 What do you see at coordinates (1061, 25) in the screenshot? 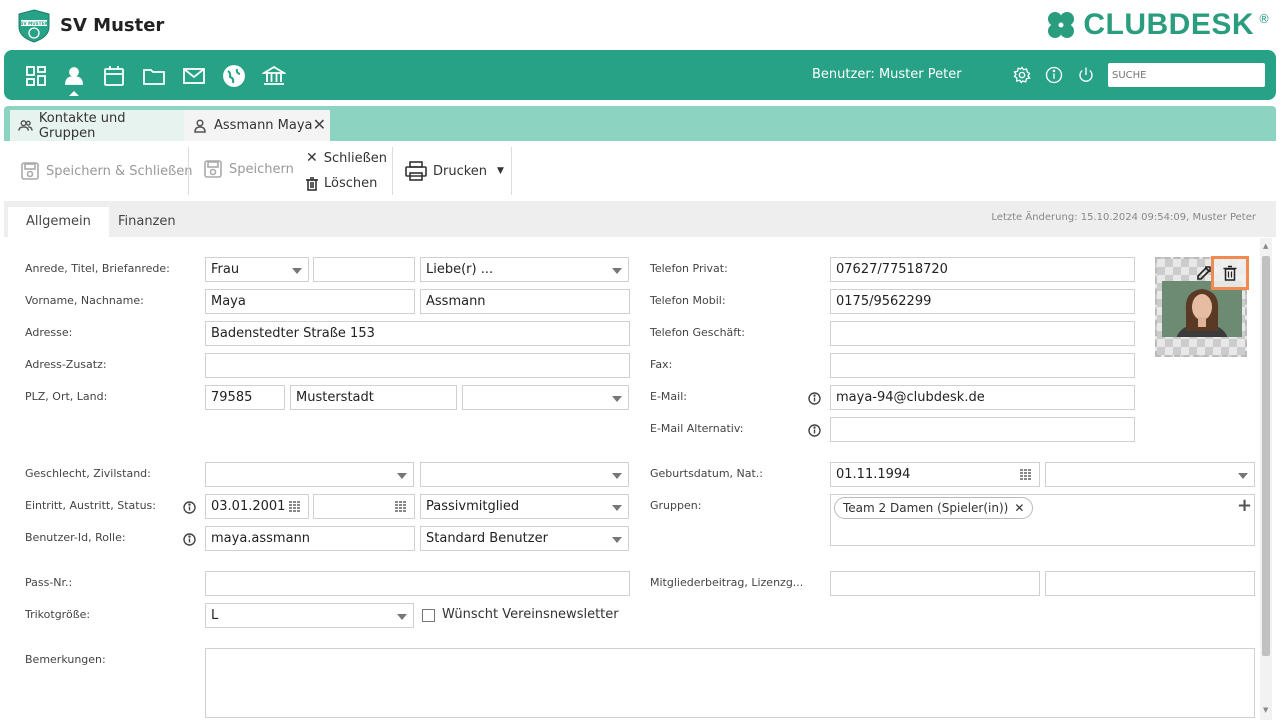
I see `clover-logo-icon` at bounding box center [1061, 25].